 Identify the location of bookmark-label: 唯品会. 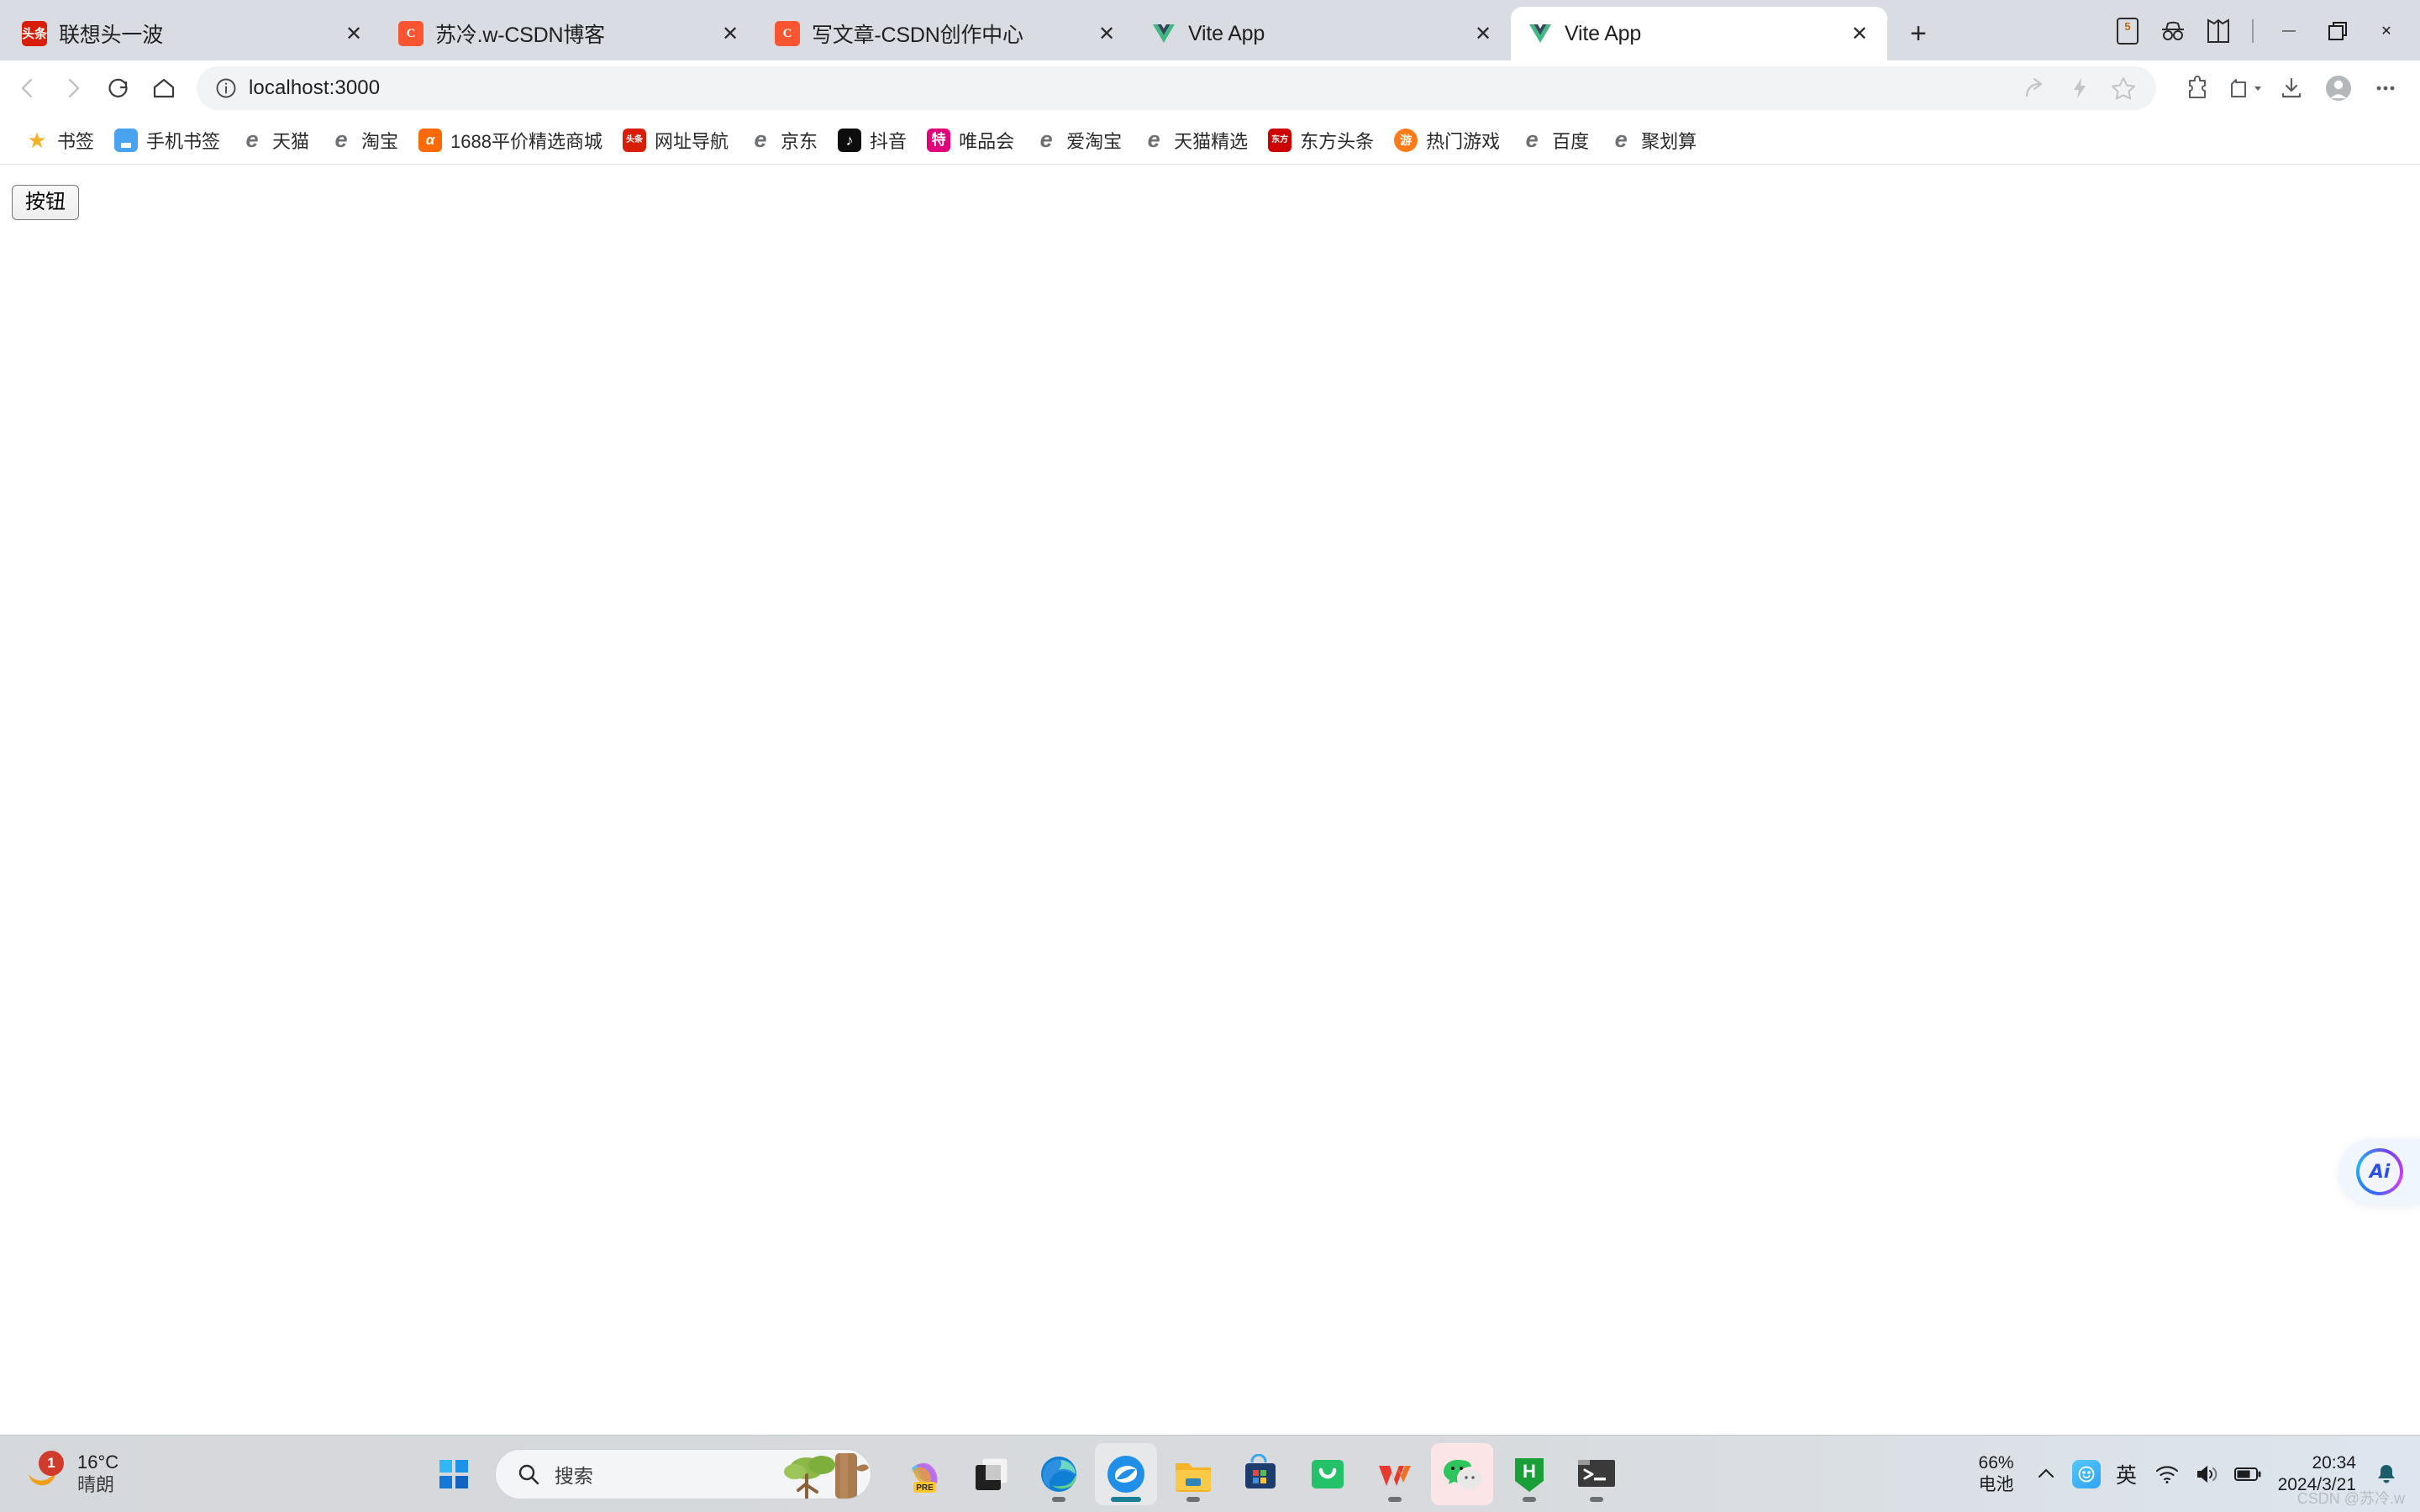
(987, 141).